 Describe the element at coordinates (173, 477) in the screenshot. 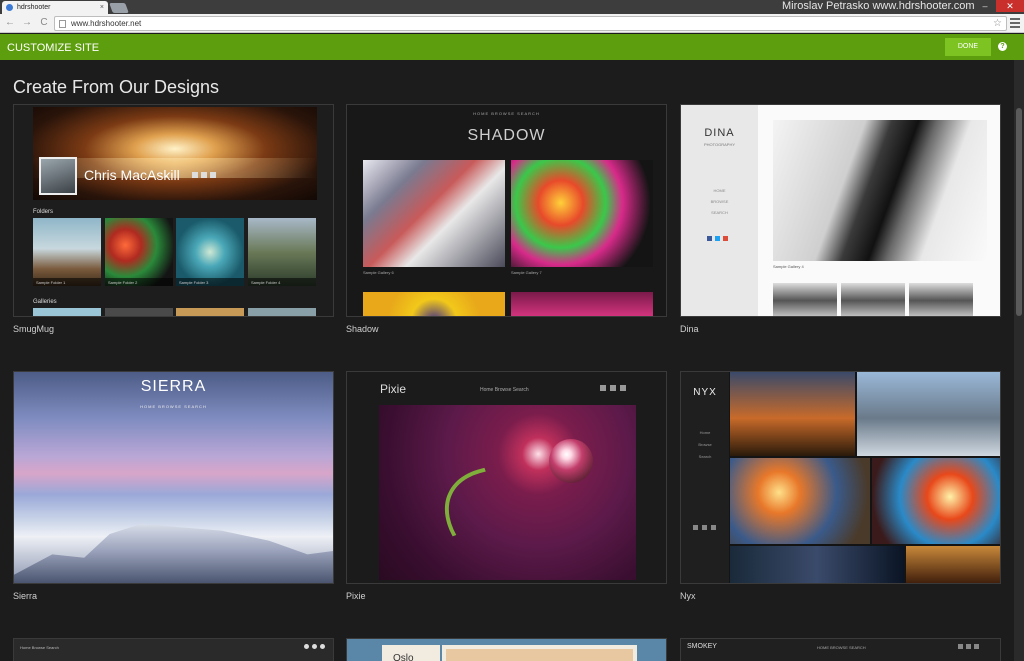

I see `design-card-sierra: SIERRA HOME BROWSE SEARCH` at that location.